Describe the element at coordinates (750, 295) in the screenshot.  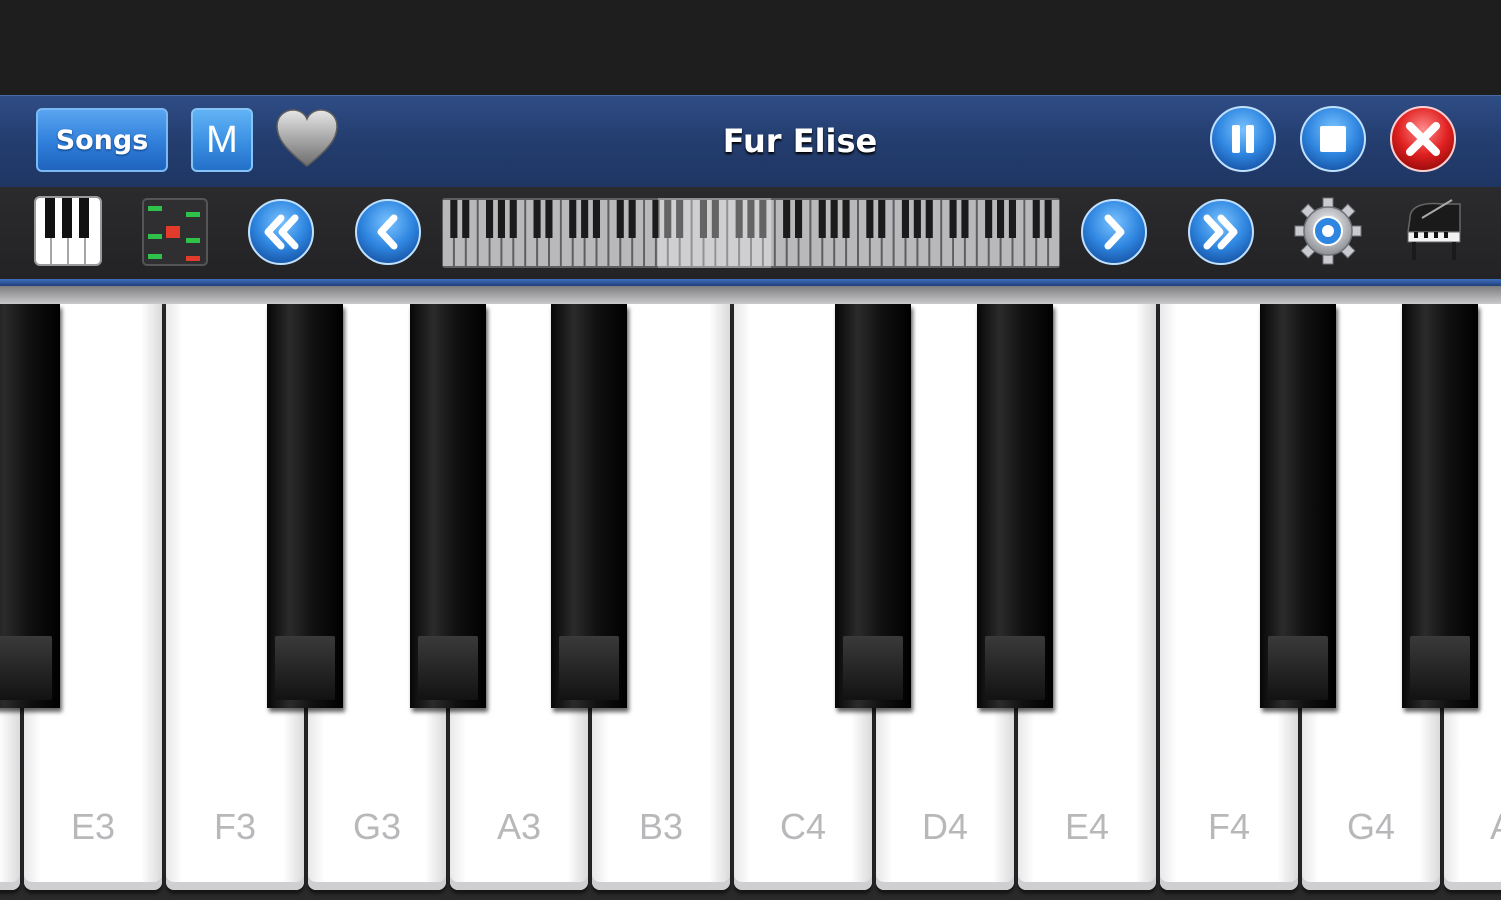
I see `keyboard-lid` at that location.